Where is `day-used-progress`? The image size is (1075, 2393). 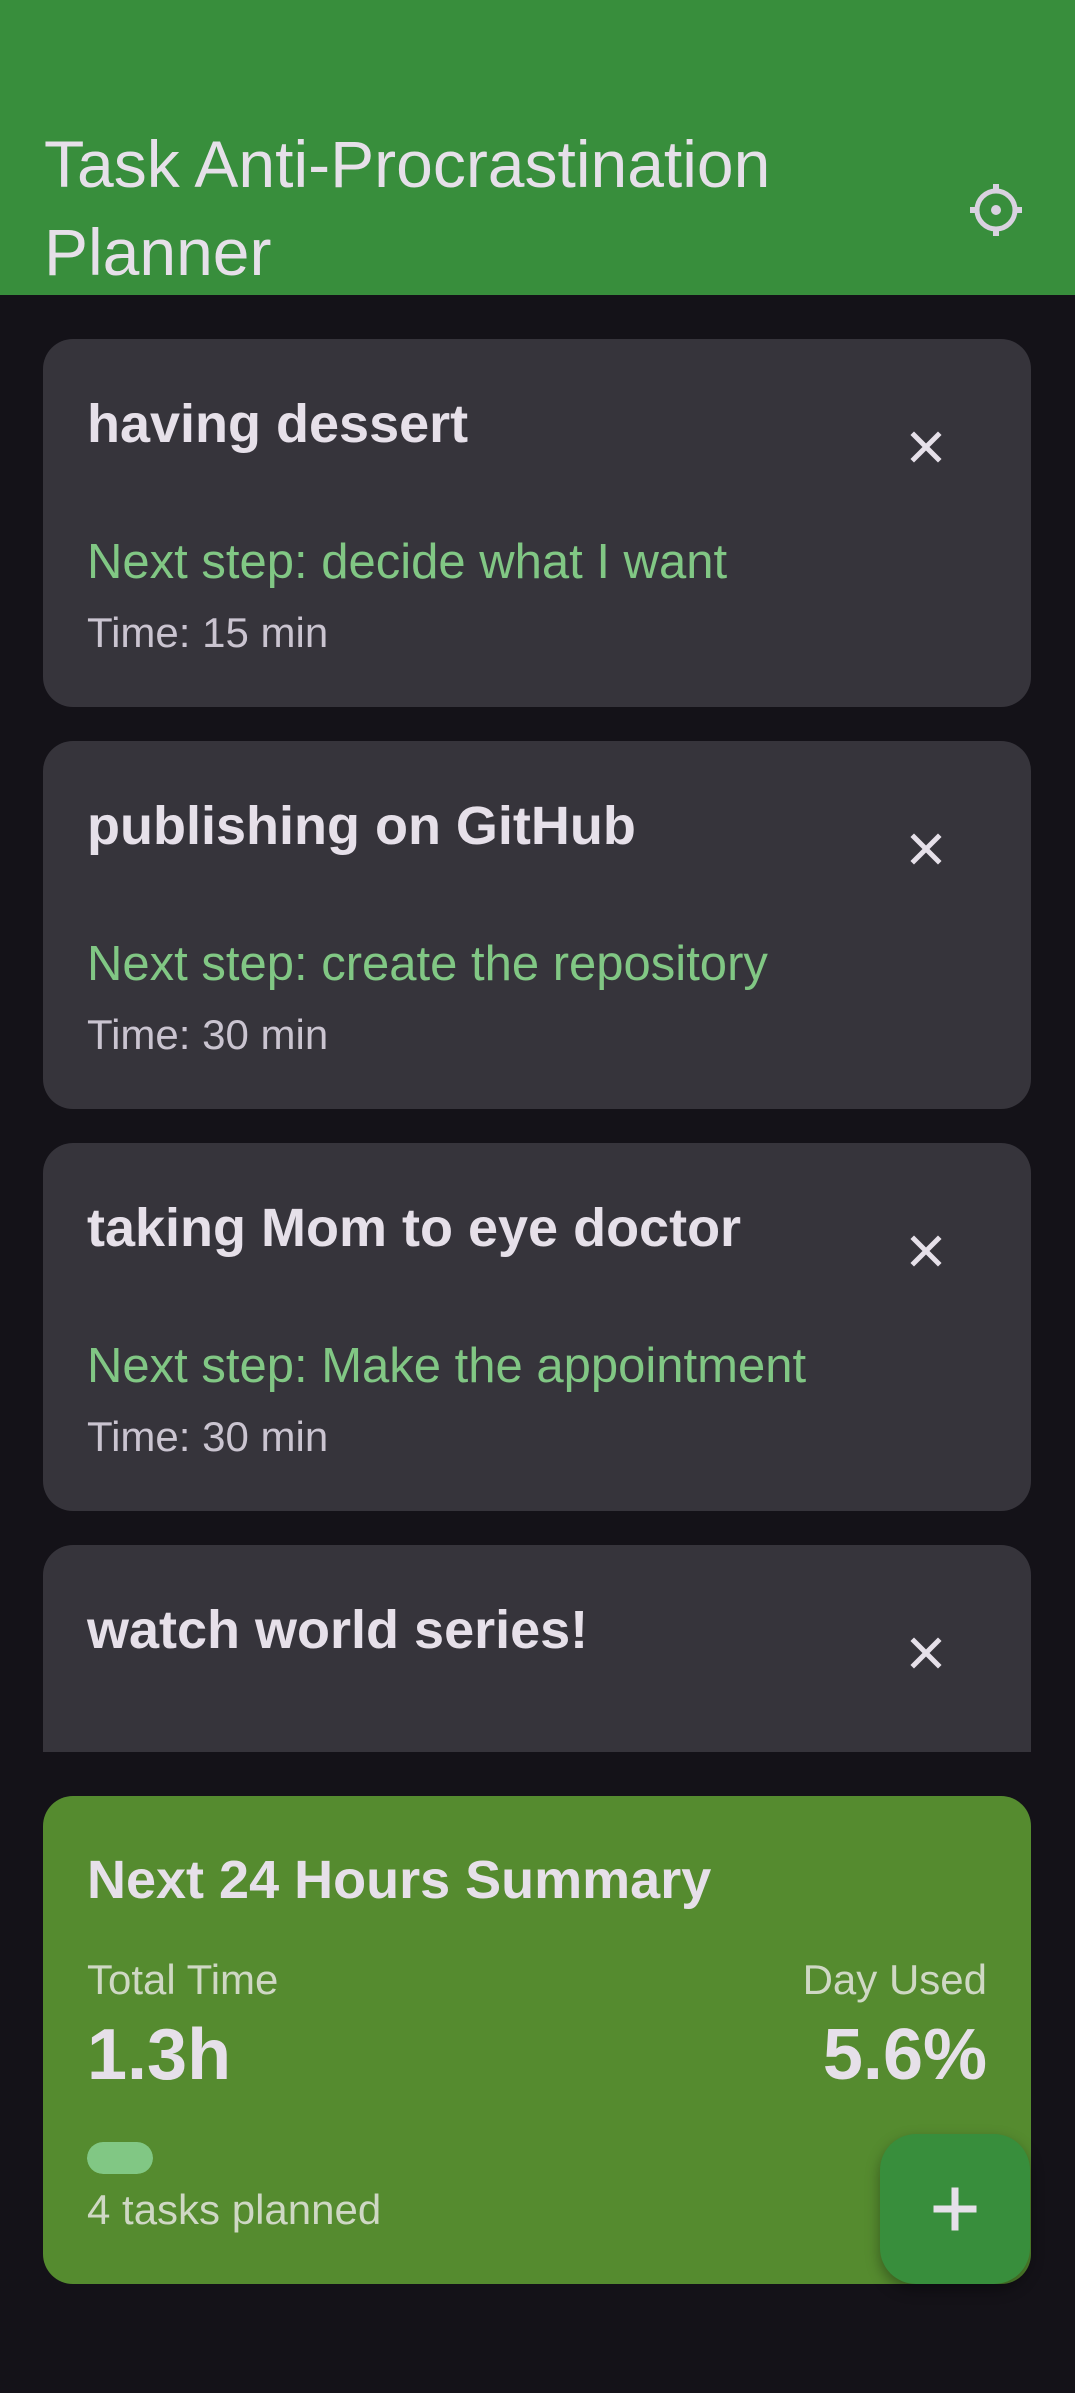 day-used-progress is located at coordinates (120, 2158).